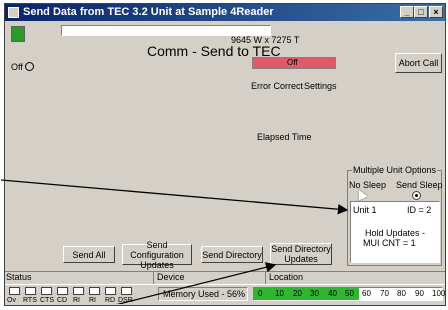  I want to click on unit-list: Unit 1 ID = 2 Hold Updates - MUI CNT = 1, so click(395, 232).